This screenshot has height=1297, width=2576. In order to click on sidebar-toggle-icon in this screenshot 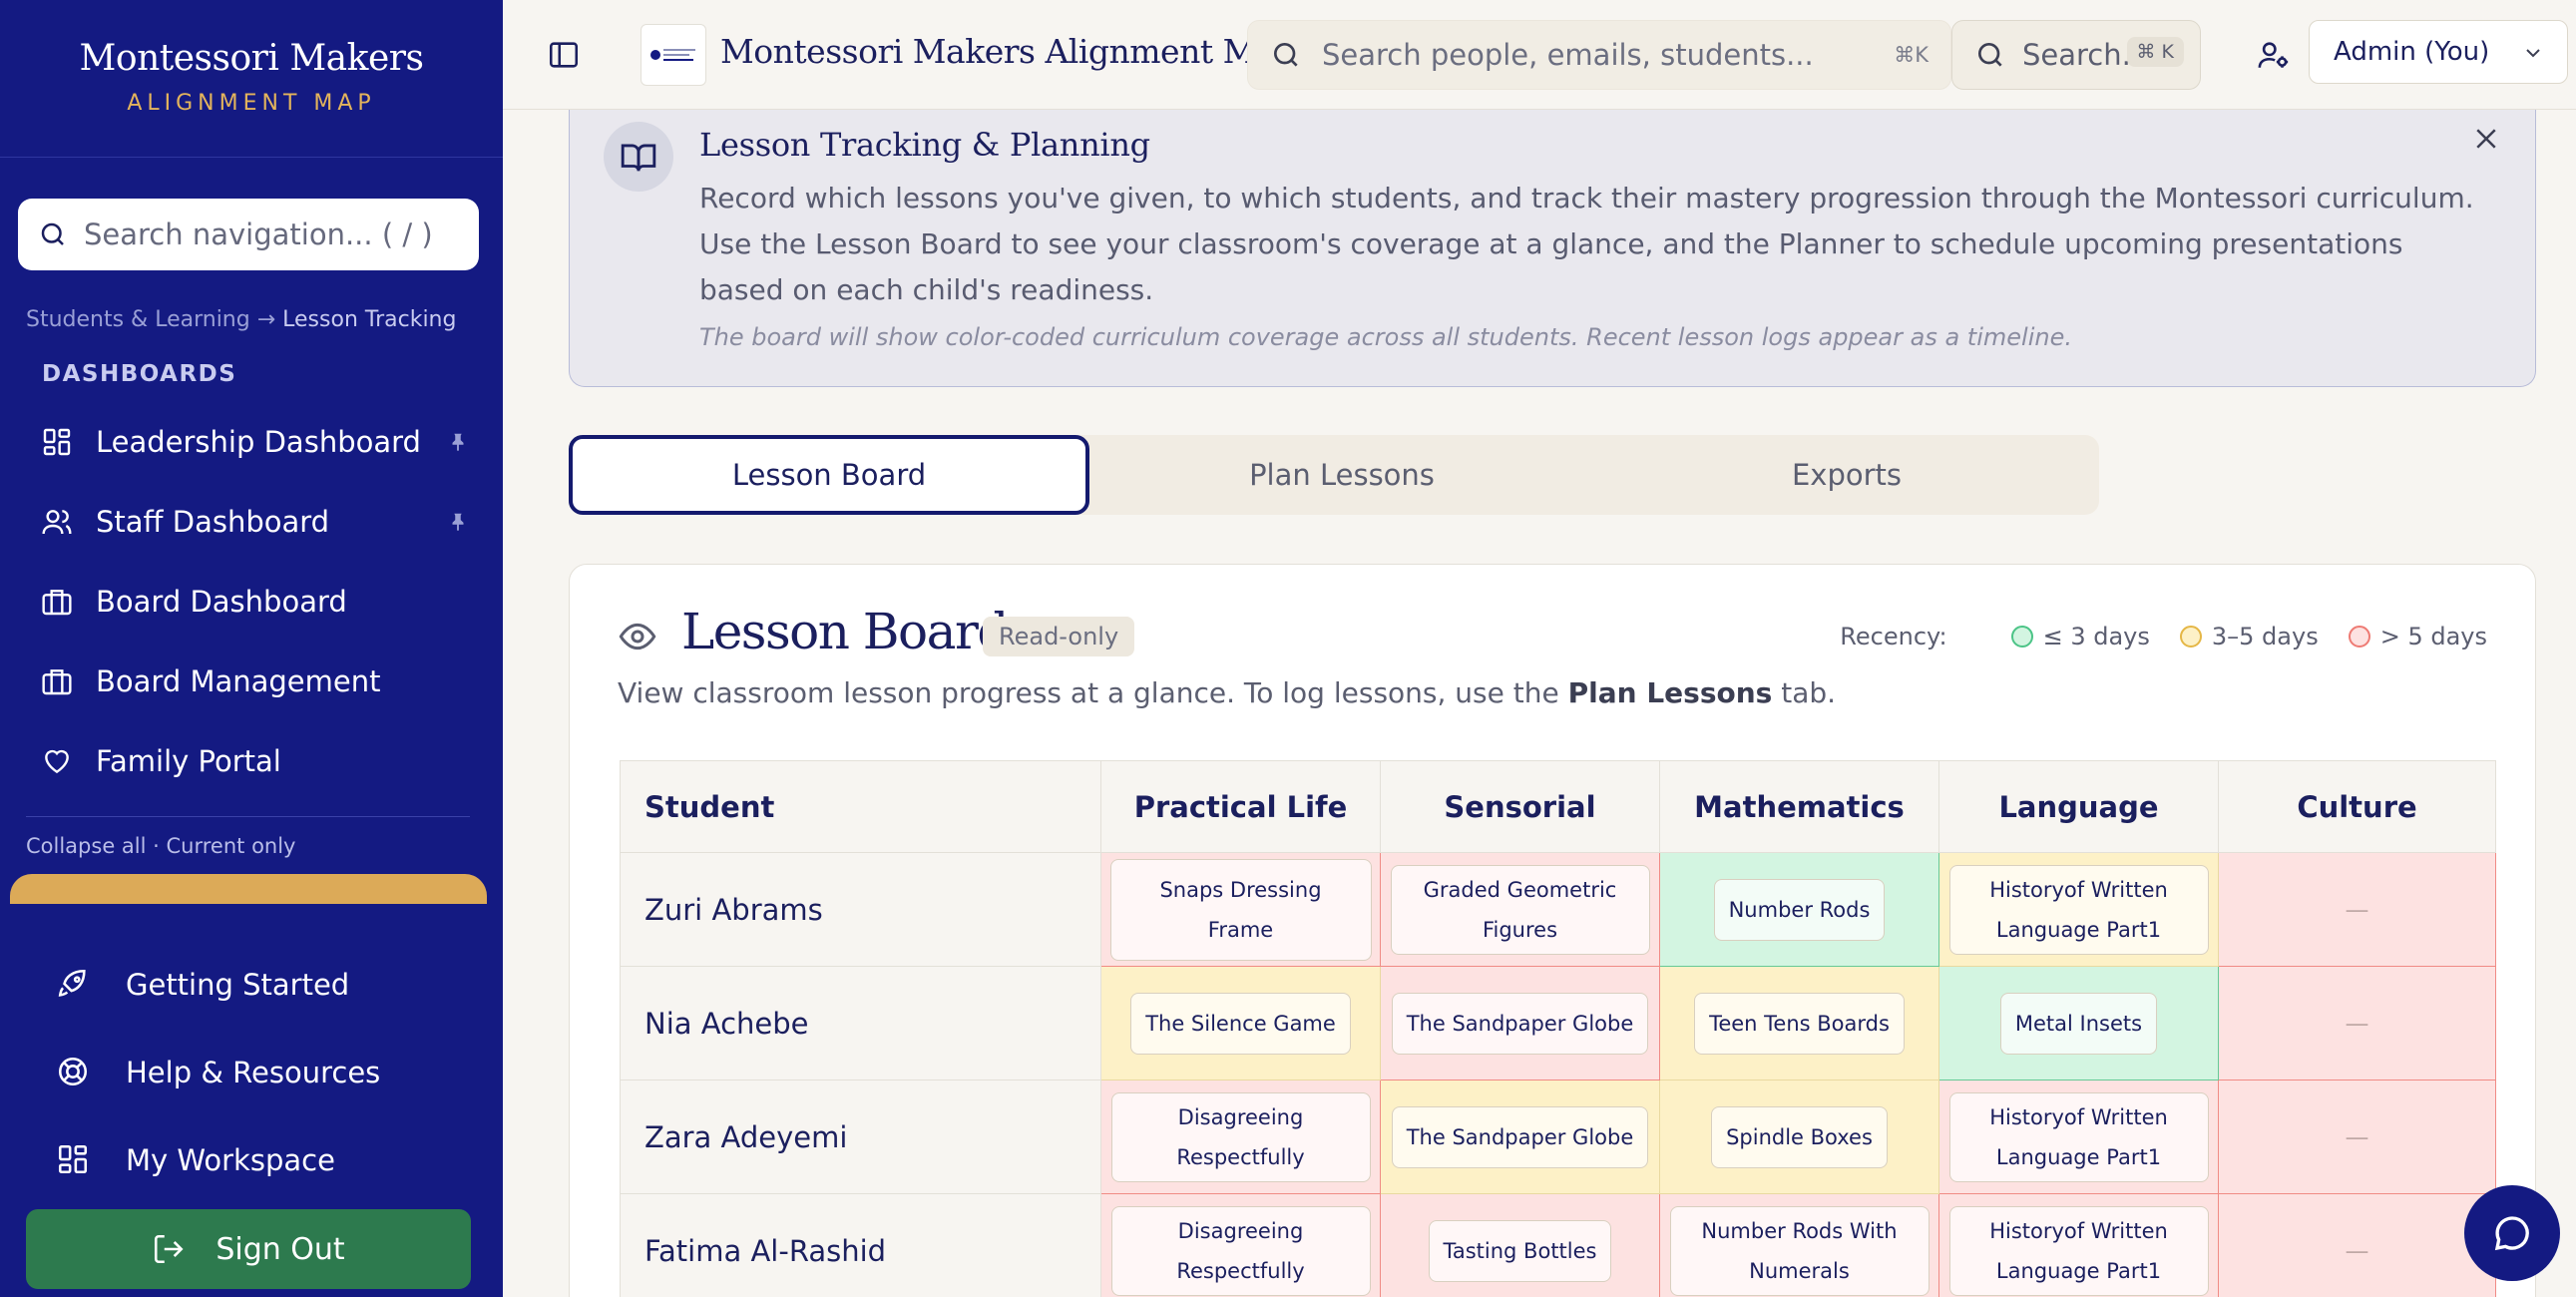, I will do `click(564, 55)`.